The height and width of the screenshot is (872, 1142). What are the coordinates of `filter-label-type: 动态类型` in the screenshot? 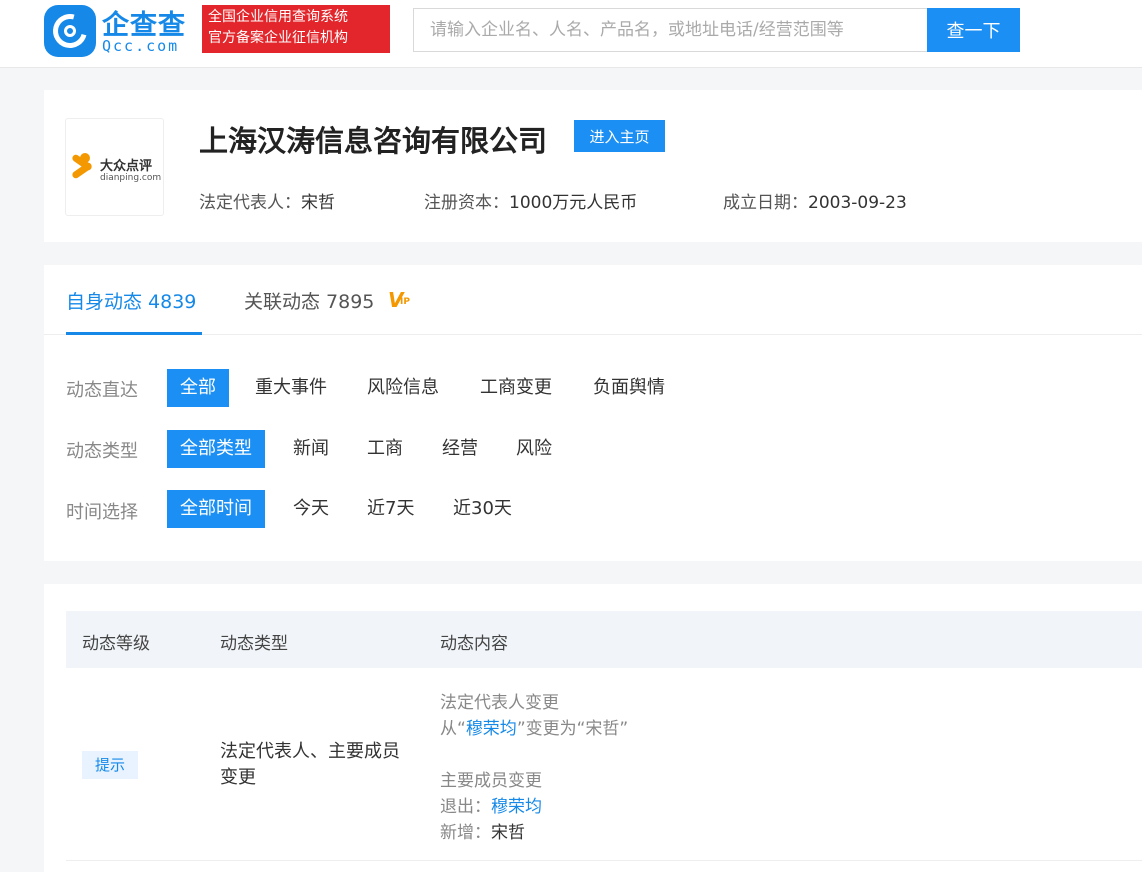 It's located at (102, 451).